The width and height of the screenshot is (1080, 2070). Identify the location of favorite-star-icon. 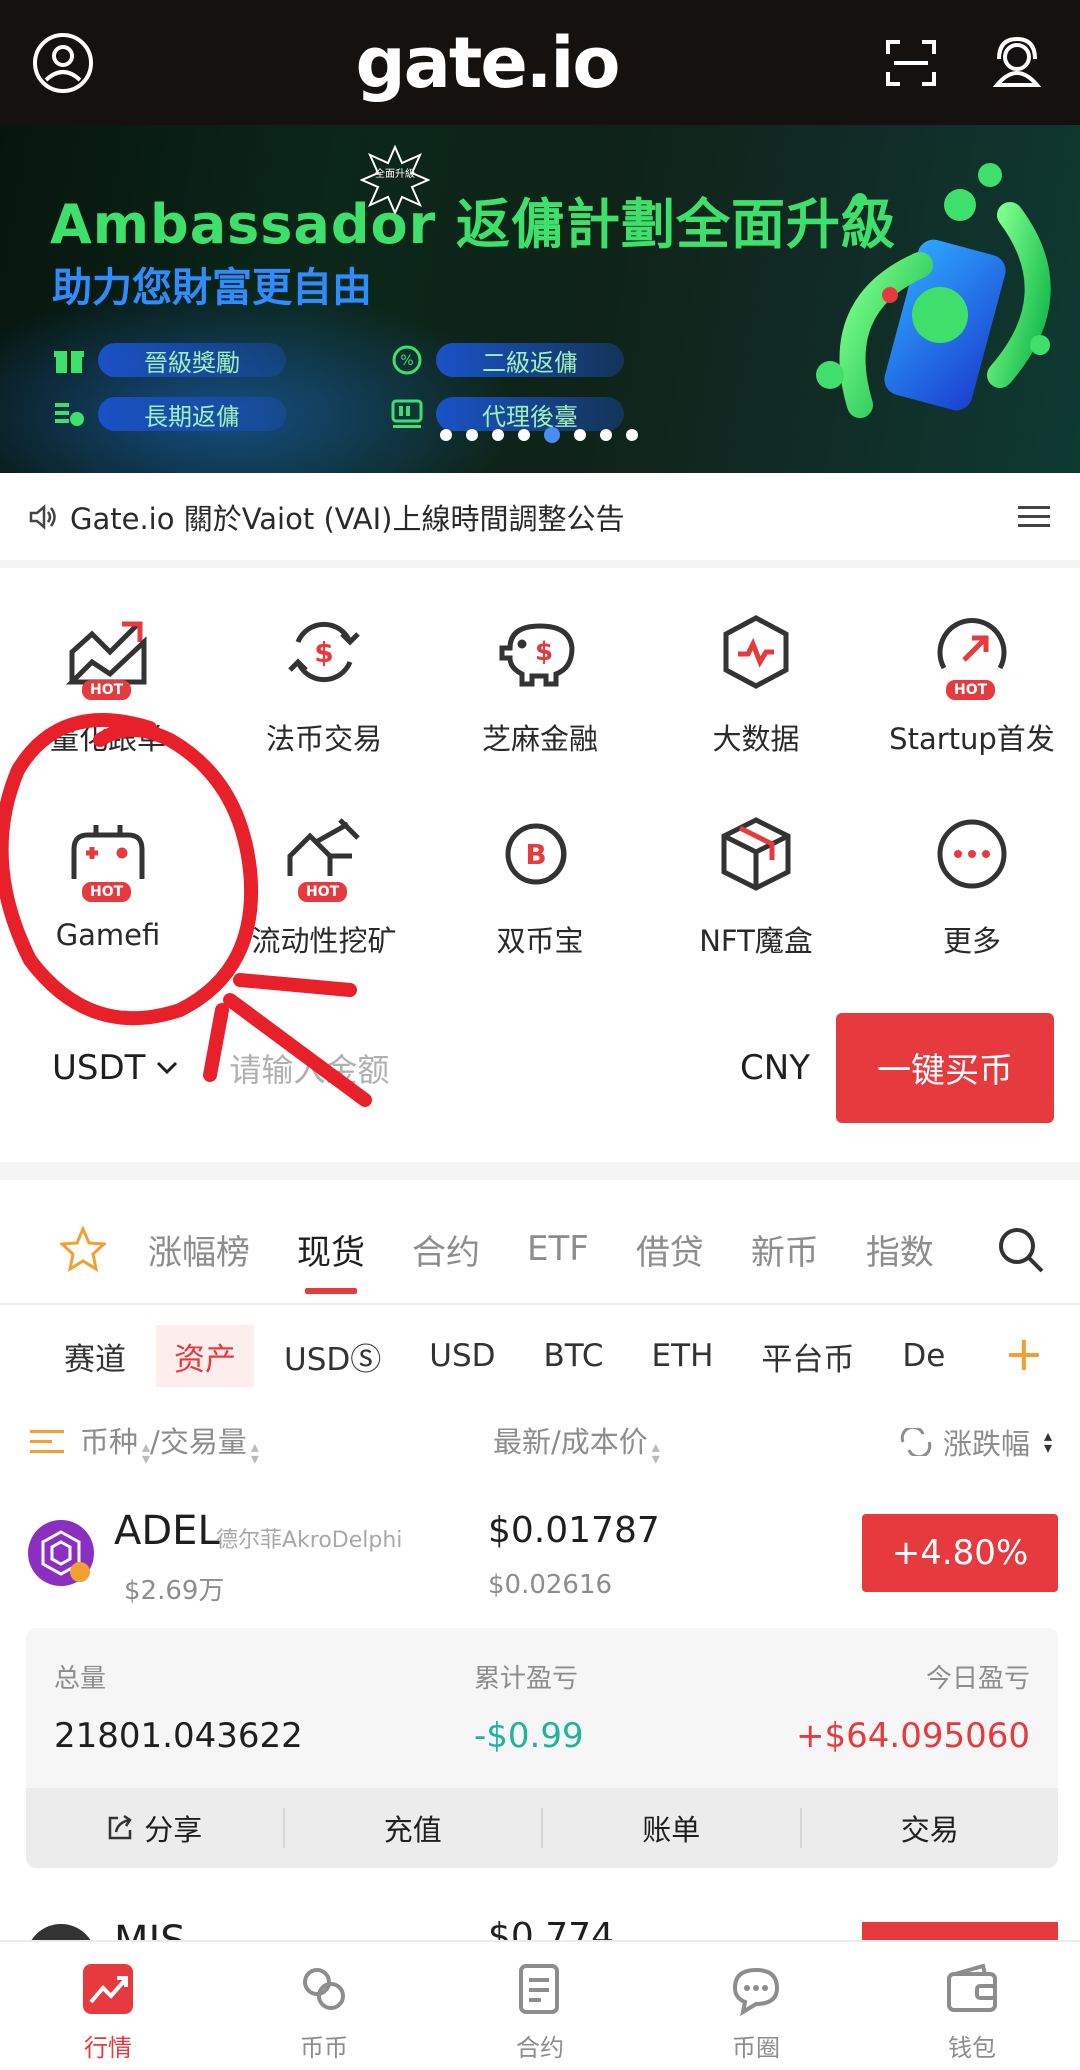
(83, 1249).